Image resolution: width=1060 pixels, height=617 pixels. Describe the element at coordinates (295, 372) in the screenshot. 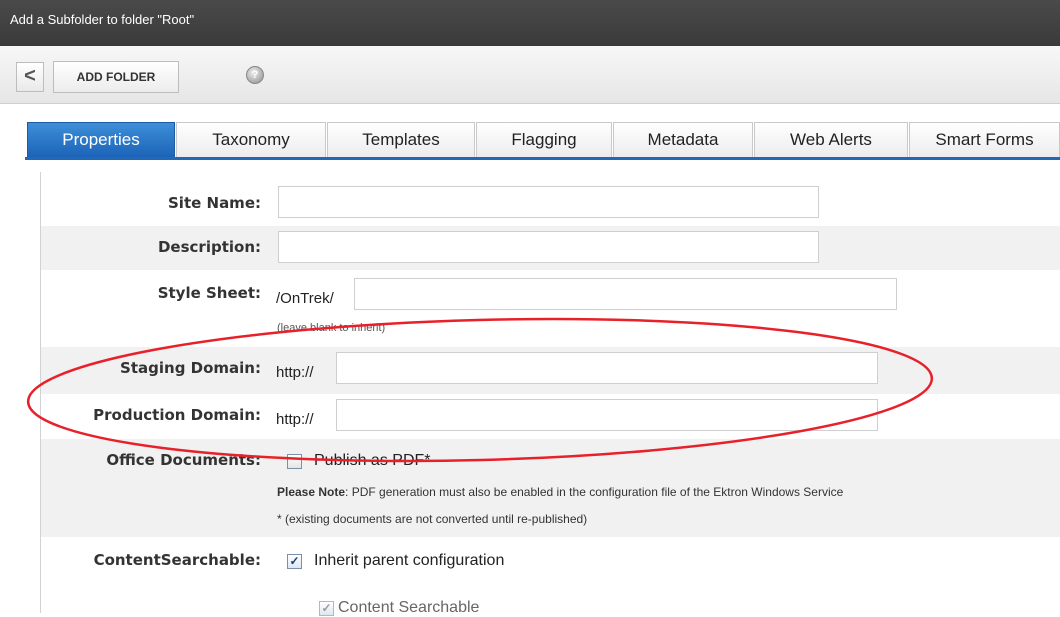

I see `staging-domain-prefix: http://` at that location.